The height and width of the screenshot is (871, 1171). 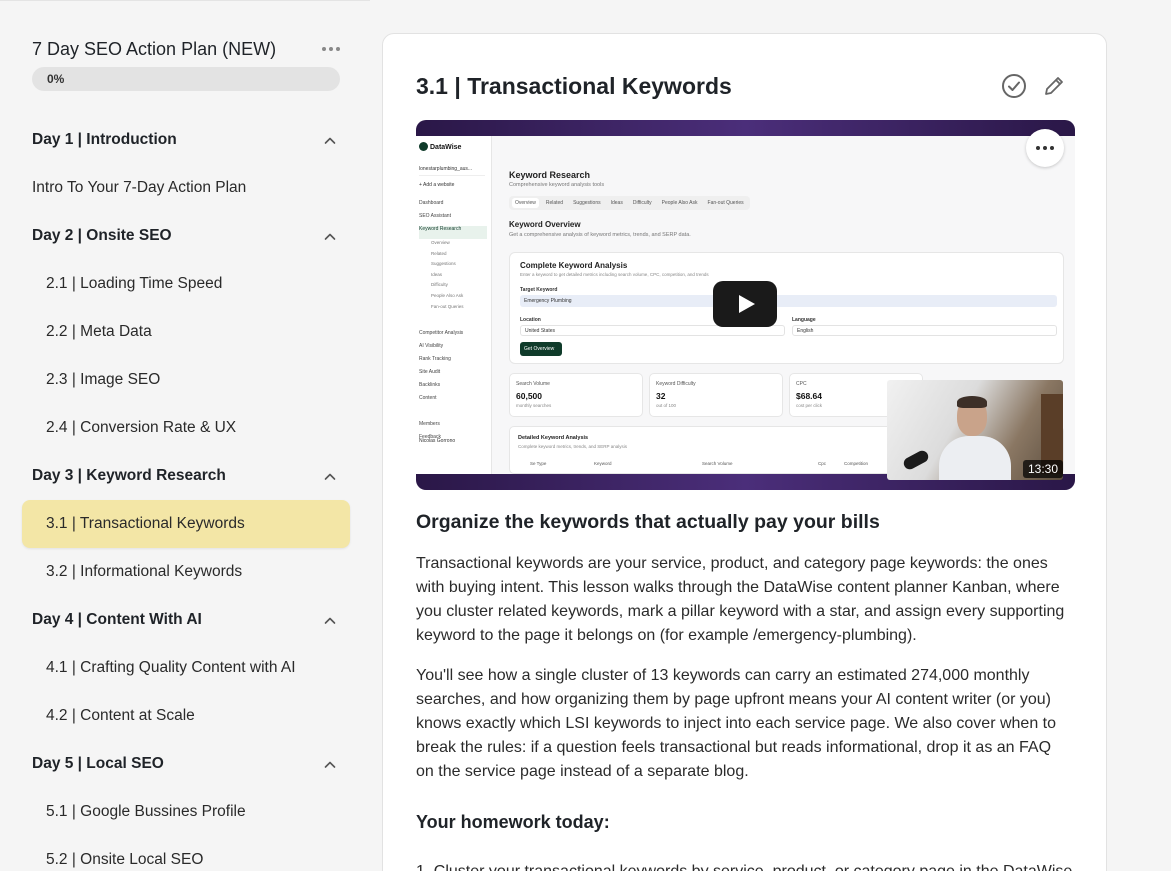 I want to click on play-icon, so click(x=747, y=304).